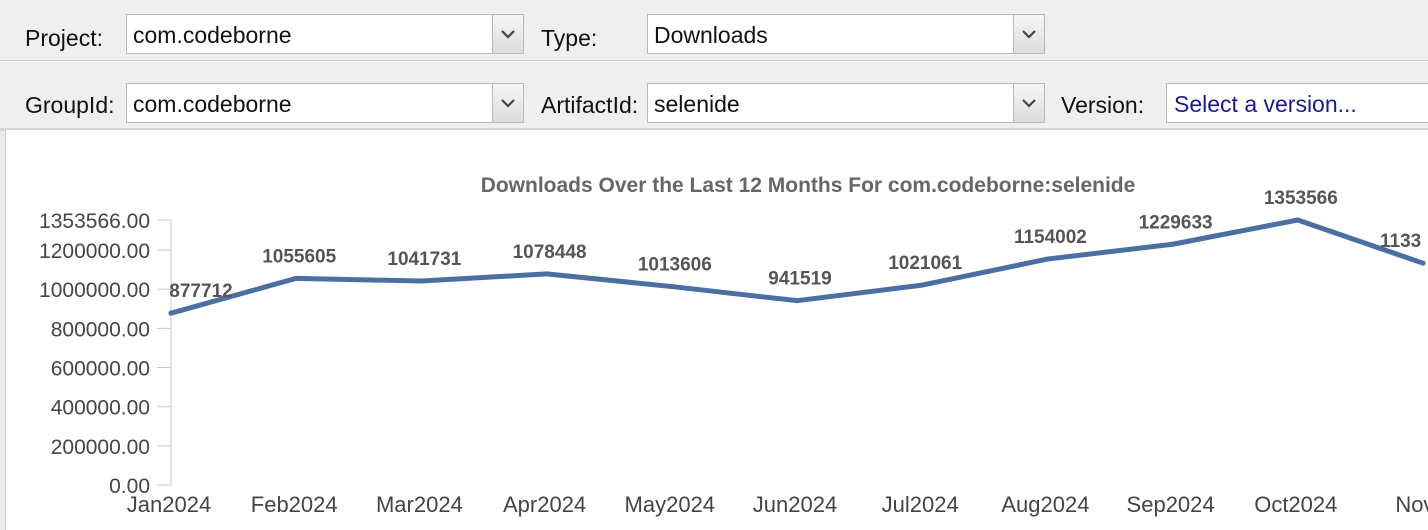 This screenshot has width=1428, height=530. I want to click on type-label: Type:, so click(569, 38).